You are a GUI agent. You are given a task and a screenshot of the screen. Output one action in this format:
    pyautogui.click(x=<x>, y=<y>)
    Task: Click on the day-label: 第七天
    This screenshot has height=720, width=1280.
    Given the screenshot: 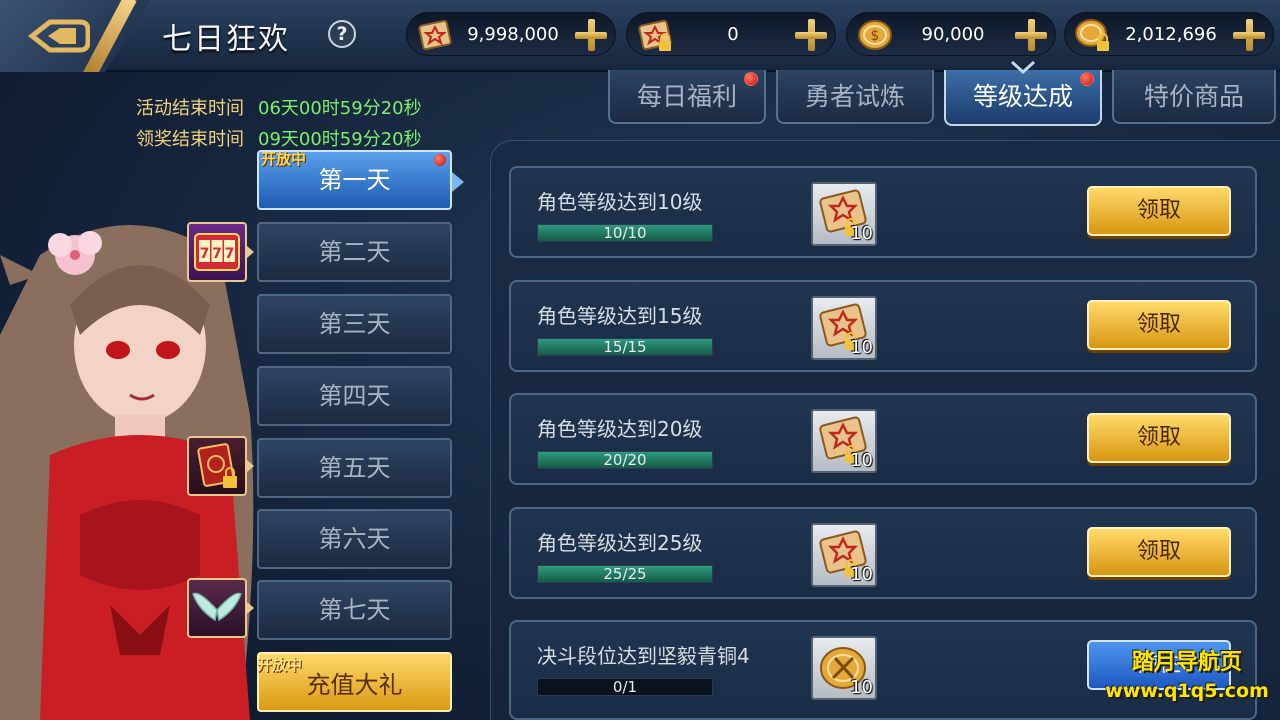 What is the action you would take?
    pyautogui.click(x=354, y=610)
    